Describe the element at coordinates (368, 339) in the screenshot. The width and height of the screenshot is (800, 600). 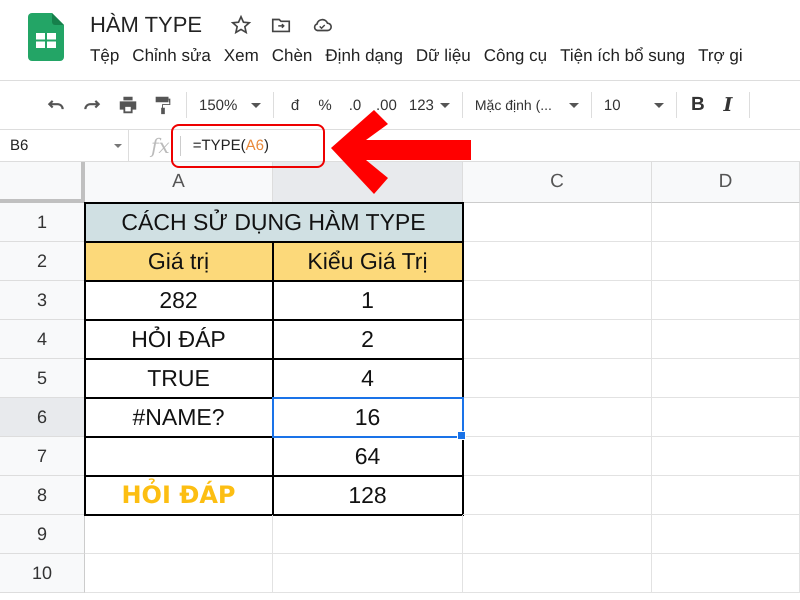
I see `table-cell: 2` at that location.